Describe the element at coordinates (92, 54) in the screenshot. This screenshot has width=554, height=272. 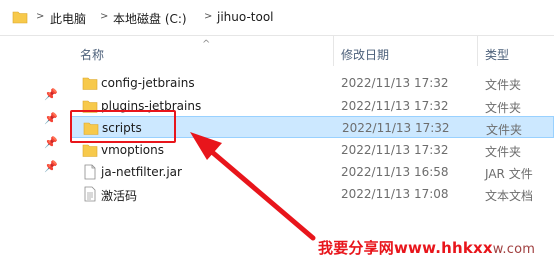
I see `column-name-header: 名称` at that location.